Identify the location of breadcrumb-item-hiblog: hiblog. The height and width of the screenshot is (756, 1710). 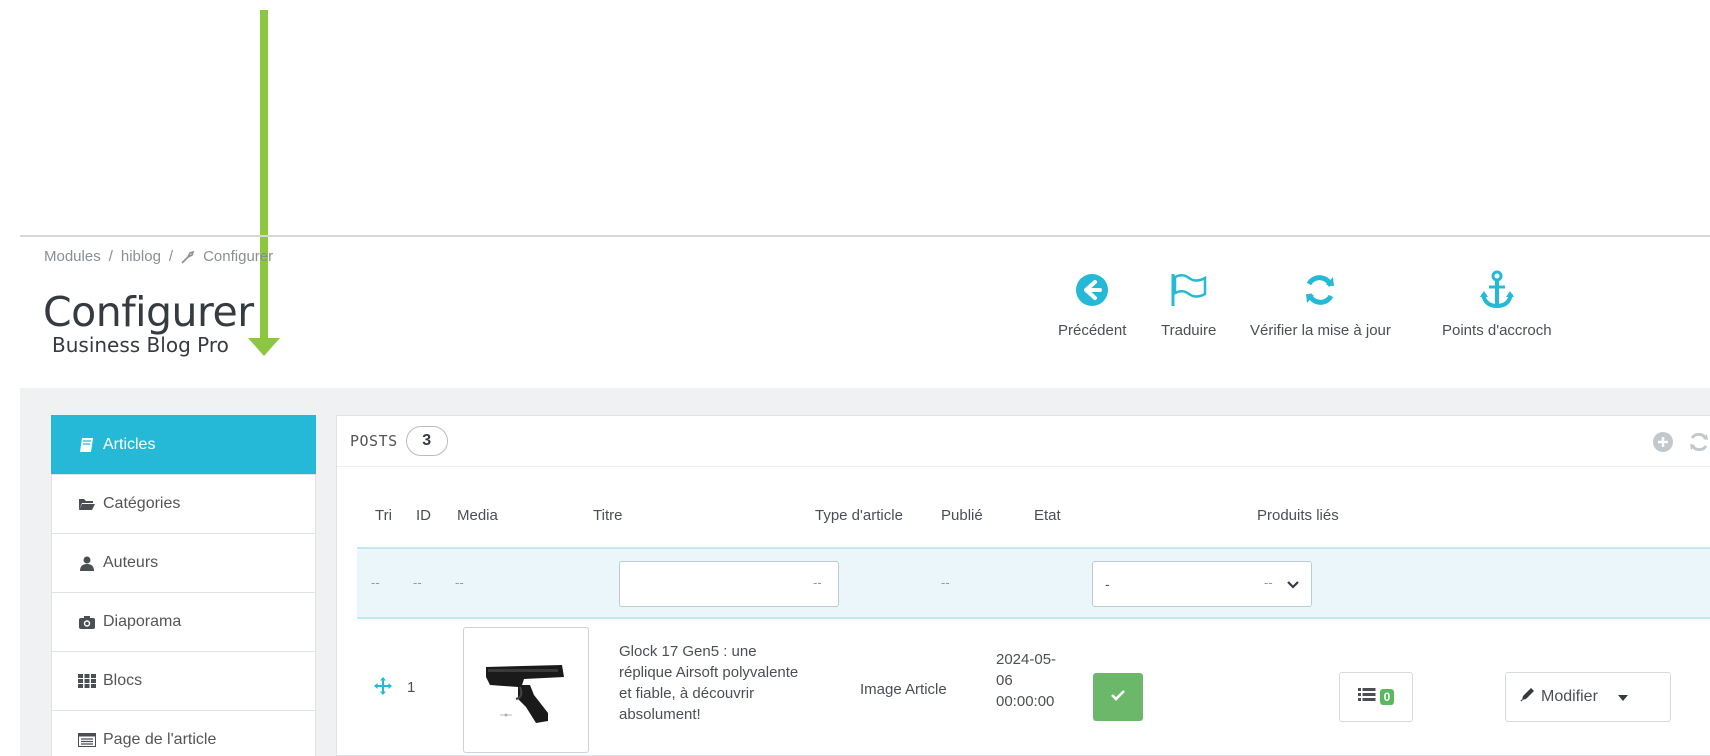
(141, 256).